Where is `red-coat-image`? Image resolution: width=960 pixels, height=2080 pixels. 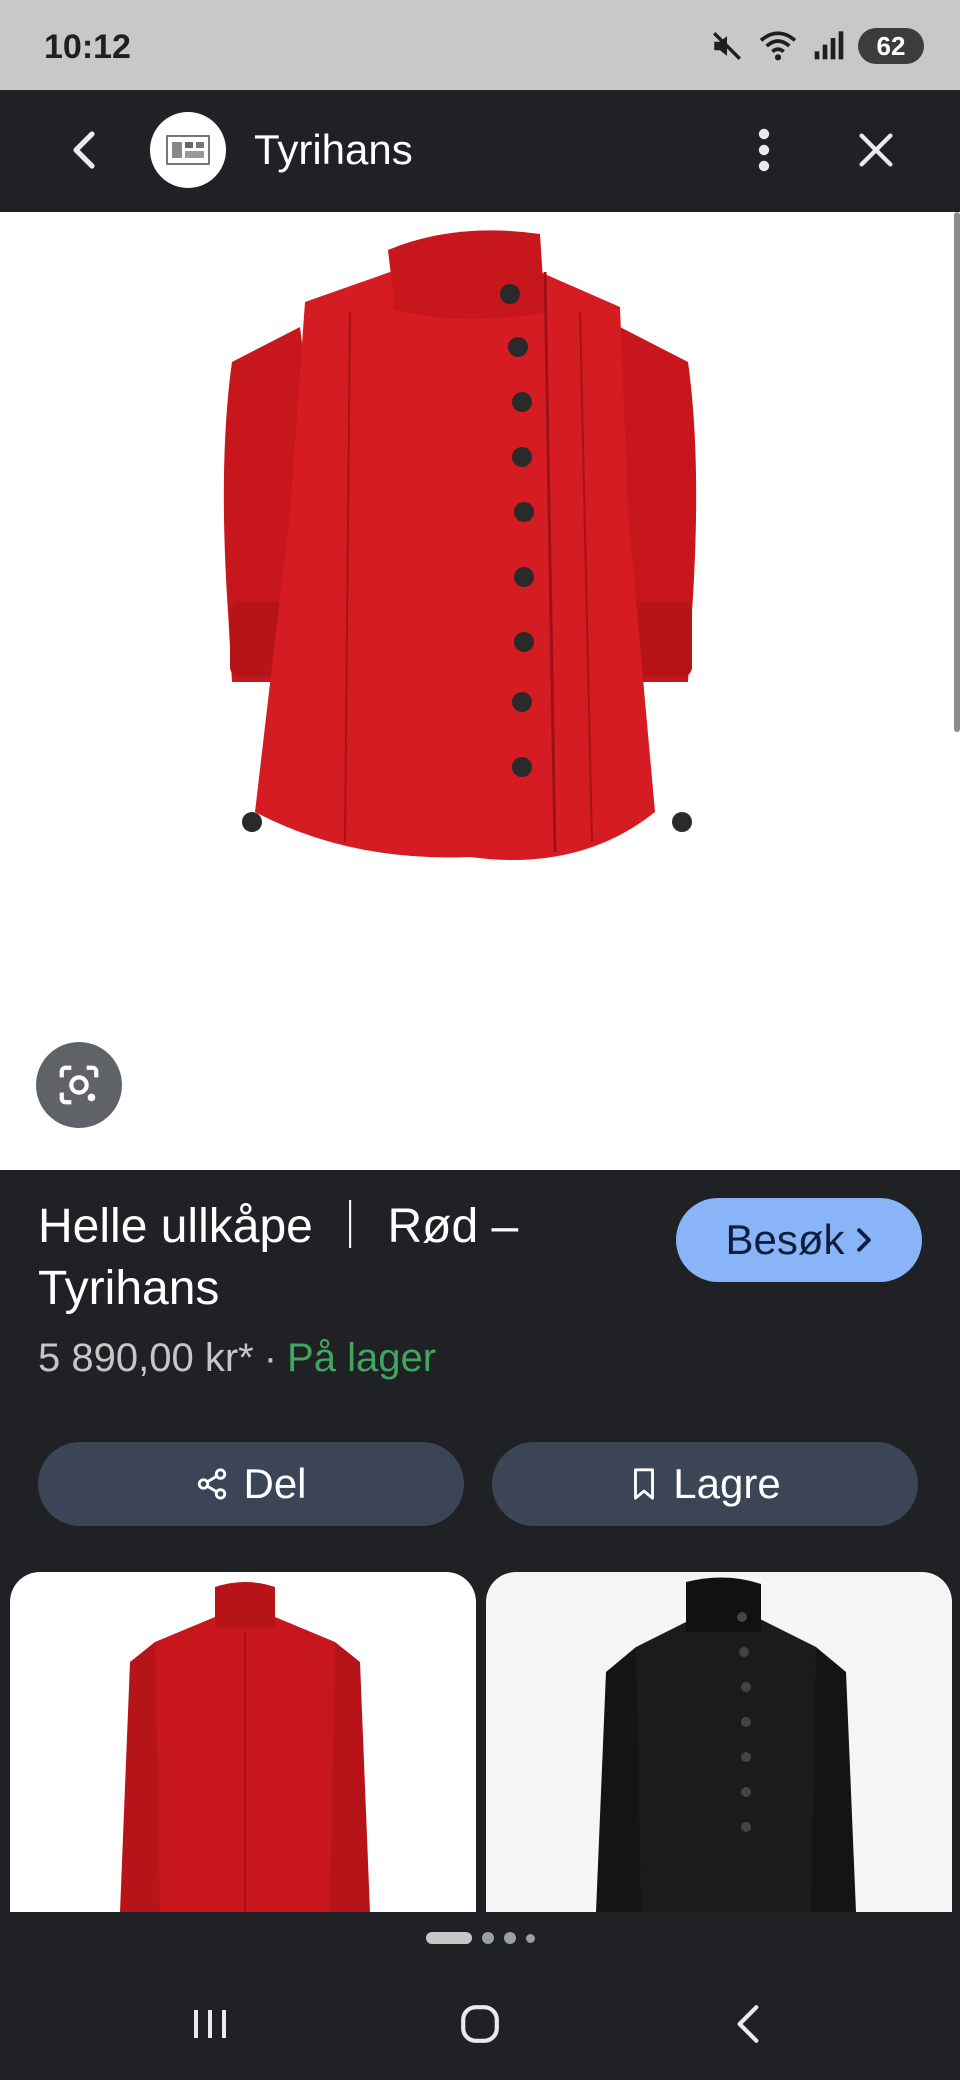
red-coat-image is located at coordinates (460, 545).